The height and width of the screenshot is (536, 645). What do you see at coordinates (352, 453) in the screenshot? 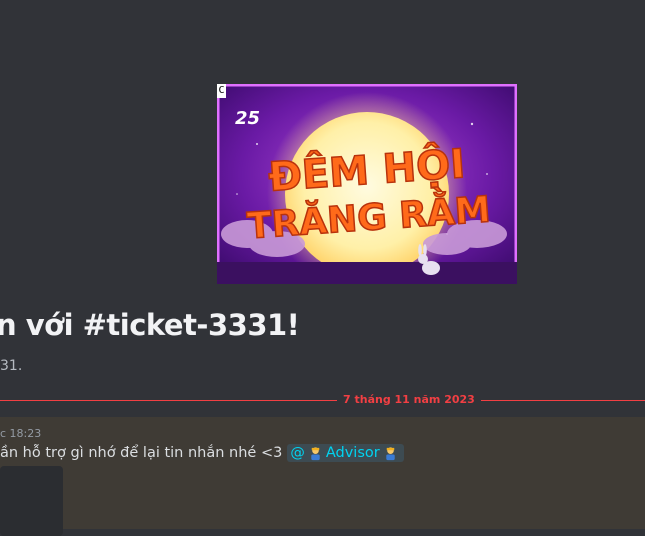
I see `mention-role-name: Advisor` at bounding box center [352, 453].